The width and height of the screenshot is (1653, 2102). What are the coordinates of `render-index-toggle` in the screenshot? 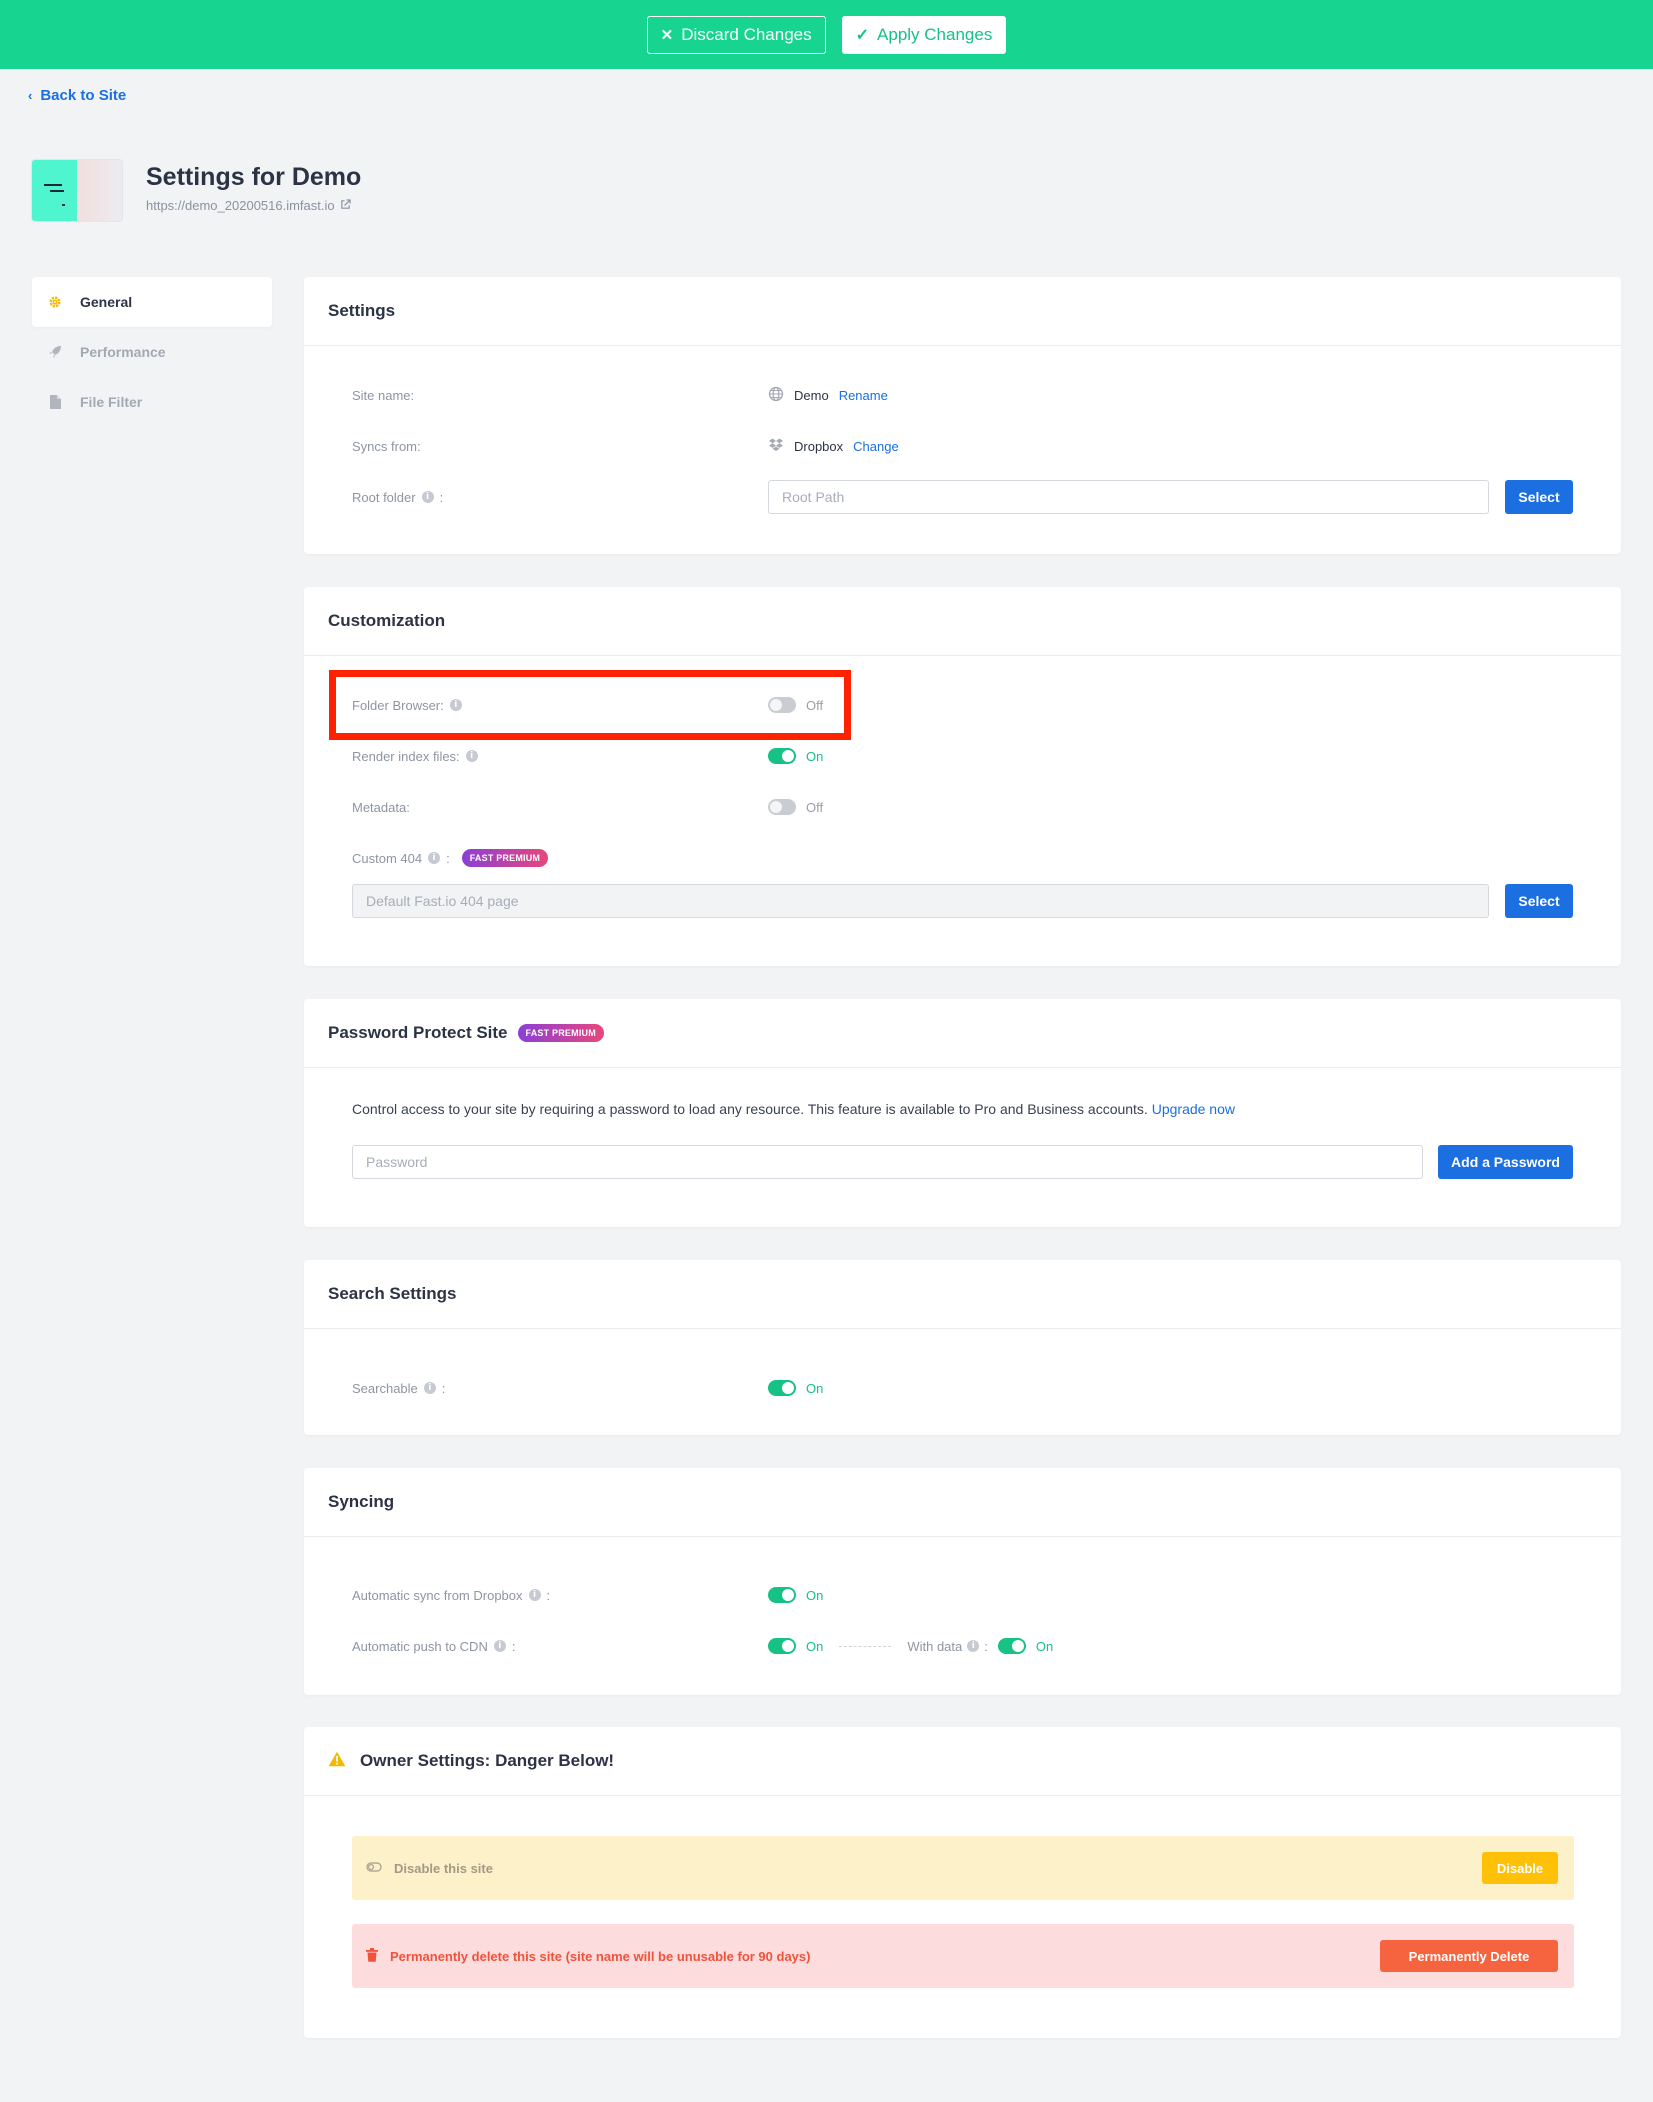 It's located at (782, 756).